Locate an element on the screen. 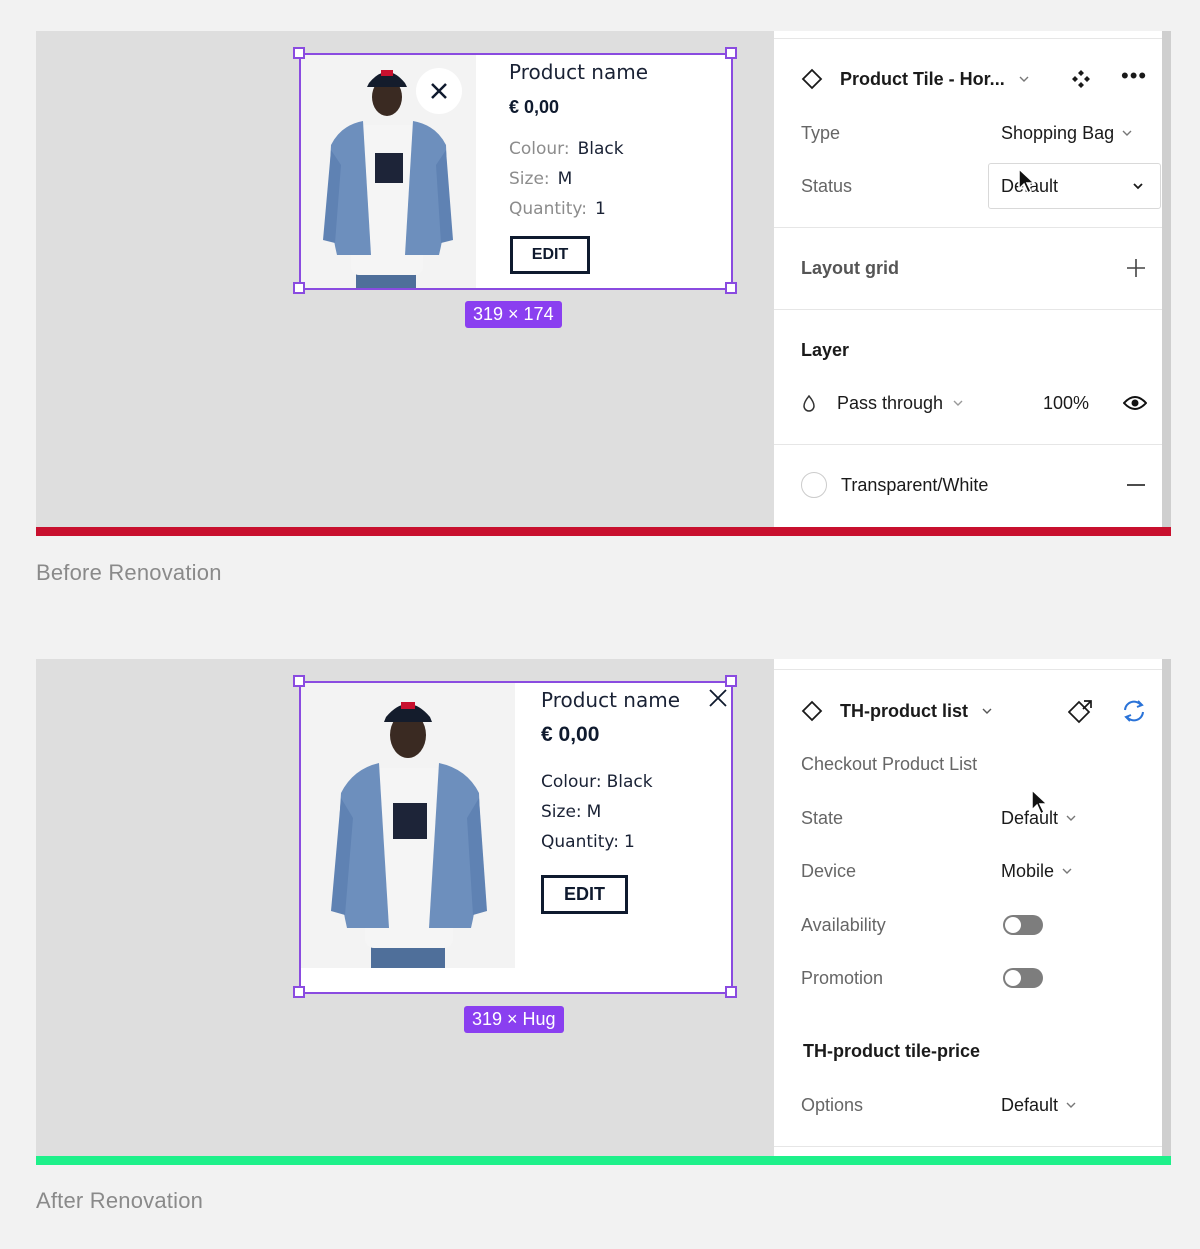  status-select: Default is located at coordinates (1074, 186).